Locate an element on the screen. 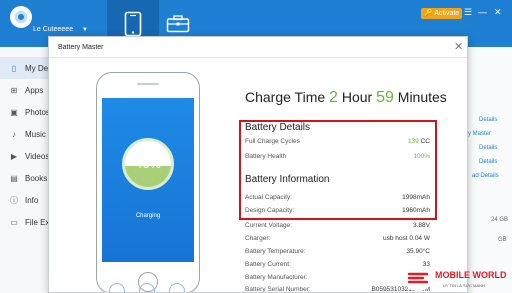  battery-details-title: Battery Details is located at coordinates (278, 127).